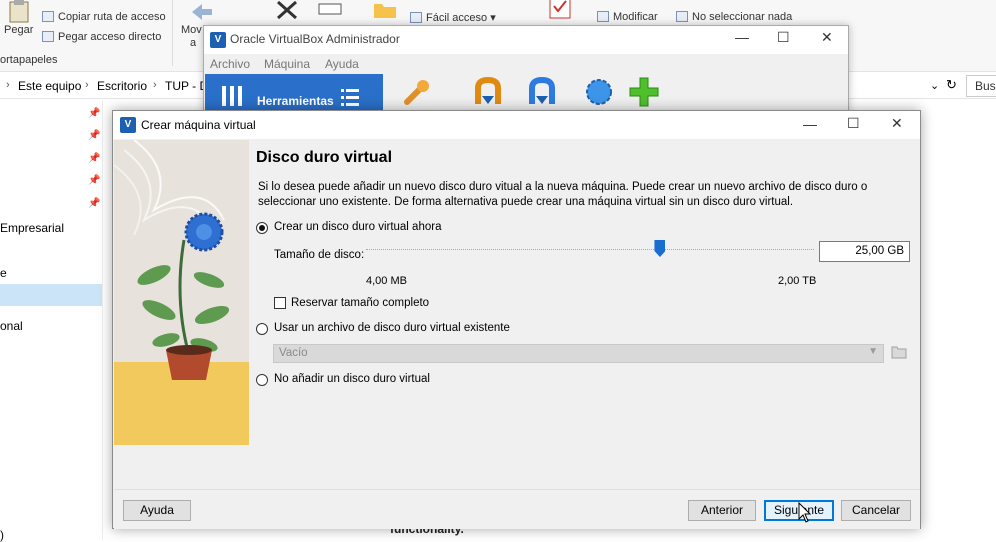 The image size is (996, 542). What do you see at coordinates (49, 86) in the screenshot?
I see `breadcrumb-this-pc: Este equipo` at bounding box center [49, 86].